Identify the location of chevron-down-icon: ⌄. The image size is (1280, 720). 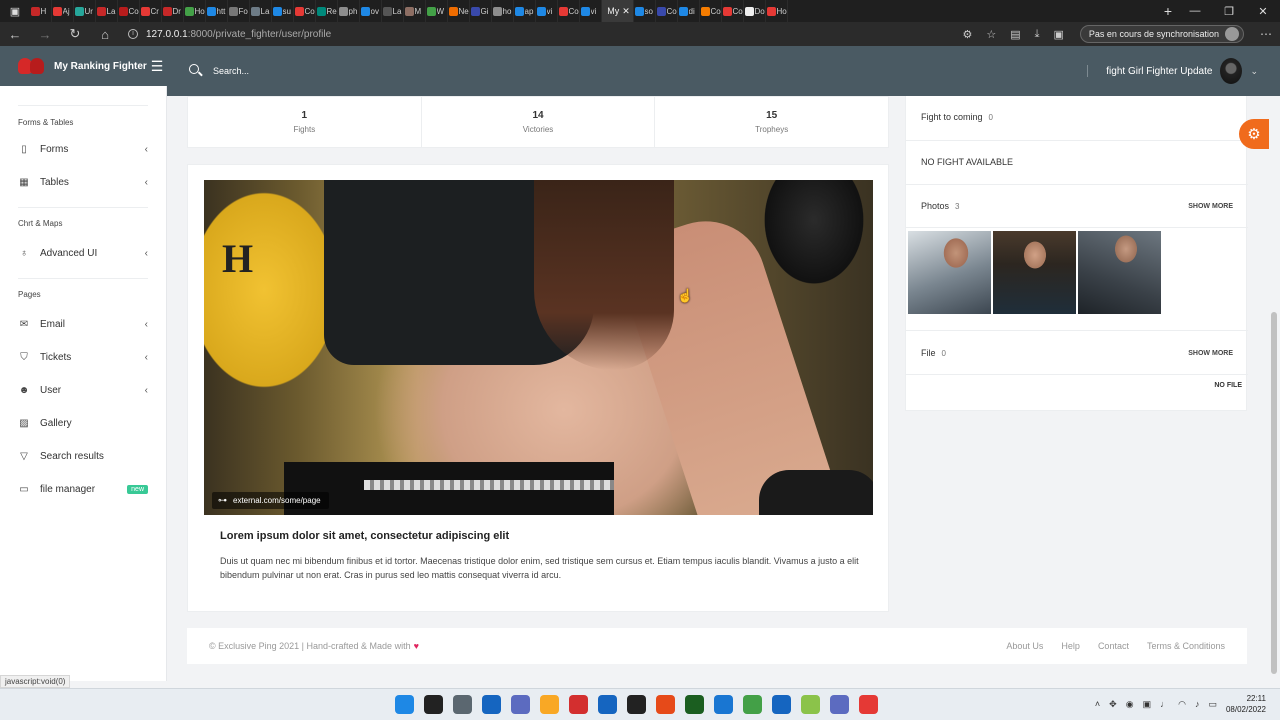
(1254, 71).